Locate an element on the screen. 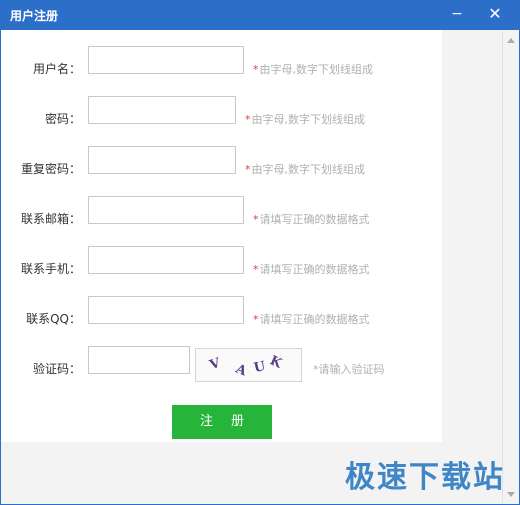 The image size is (520, 505). captcha-hint: *请输入验证码 is located at coordinates (349, 369).